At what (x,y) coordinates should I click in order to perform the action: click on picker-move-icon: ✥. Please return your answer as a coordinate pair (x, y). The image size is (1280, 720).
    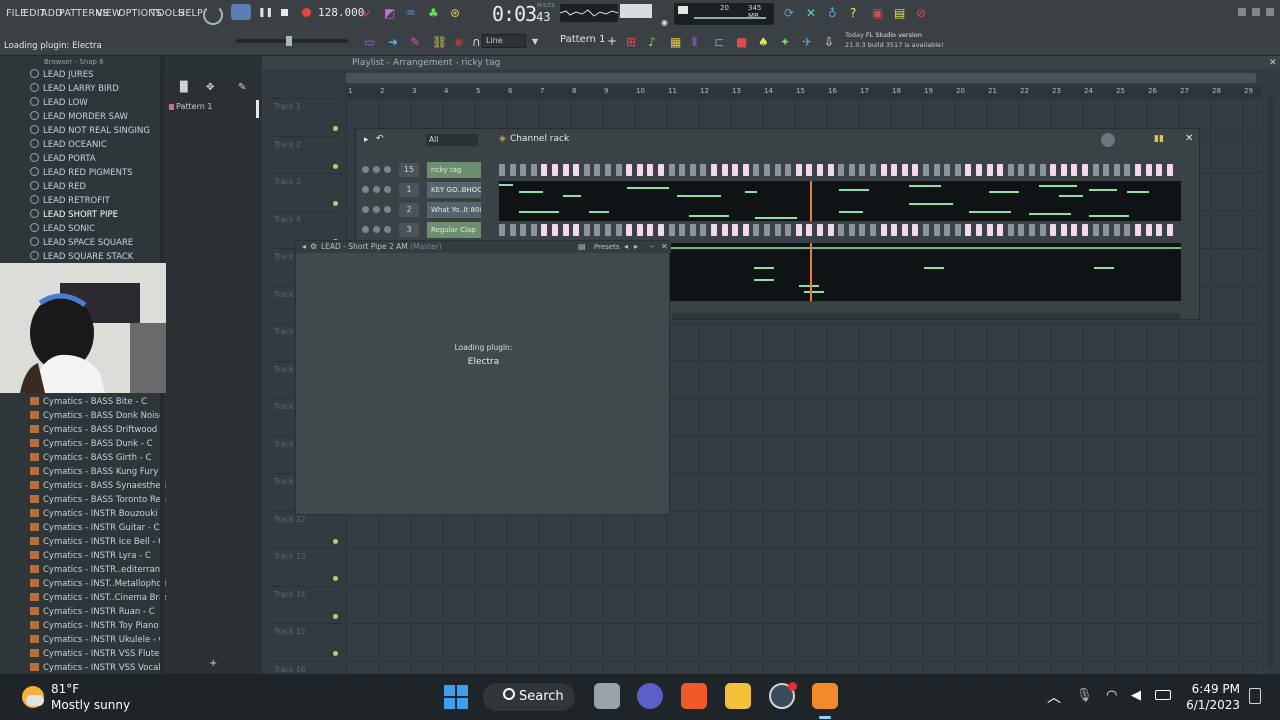
    Looking at the image, I should click on (210, 87).